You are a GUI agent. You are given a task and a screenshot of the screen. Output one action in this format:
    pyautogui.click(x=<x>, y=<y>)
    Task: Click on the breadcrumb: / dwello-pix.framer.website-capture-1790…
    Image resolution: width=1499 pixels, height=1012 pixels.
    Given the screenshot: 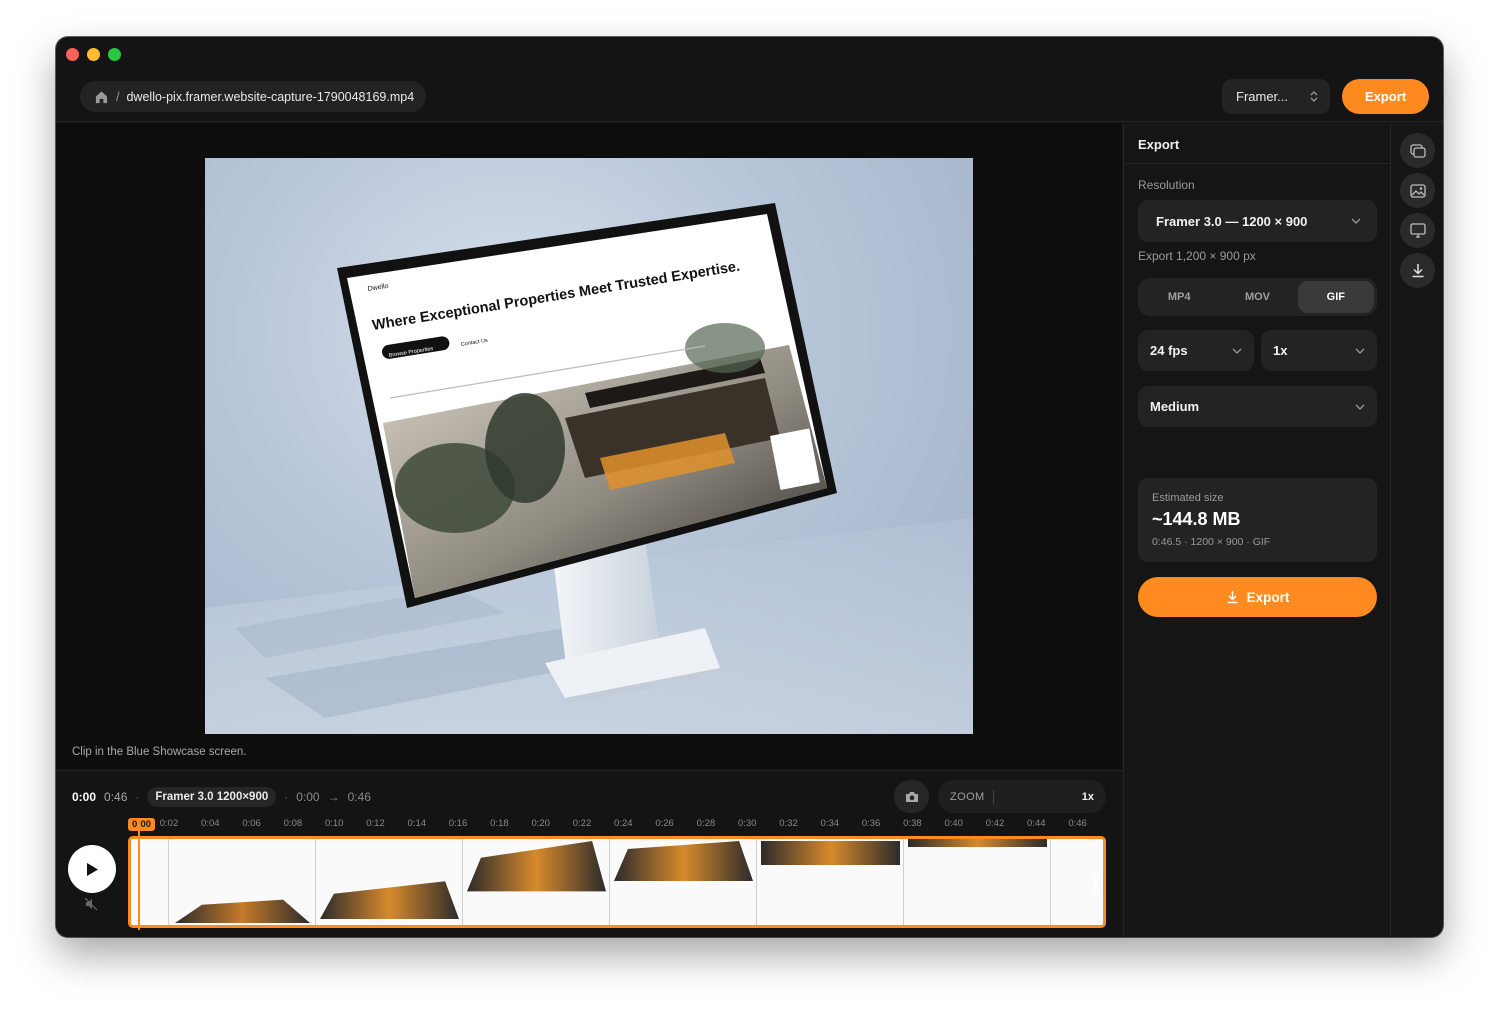 What is the action you would take?
    pyautogui.click(x=253, y=96)
    